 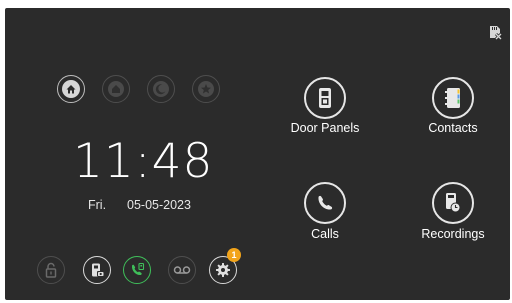 I want to click on recordings-label: Recordings, so click(x=453, y=234).